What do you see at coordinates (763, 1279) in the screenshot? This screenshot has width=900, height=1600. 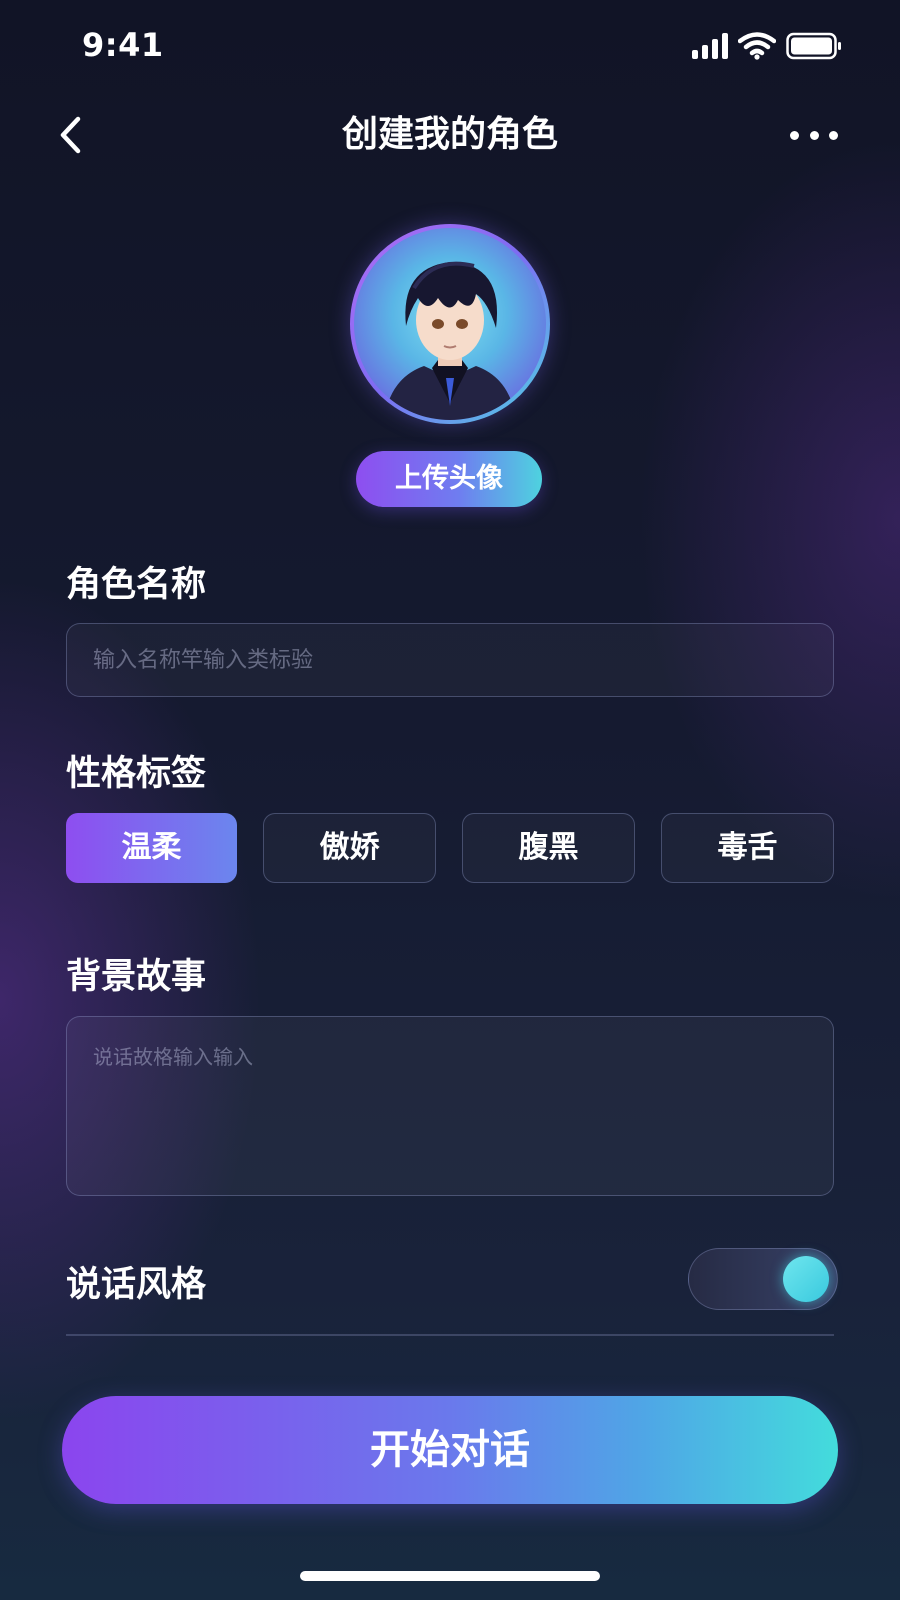 I see `style-toggle` at bounding box center [763, 1279].